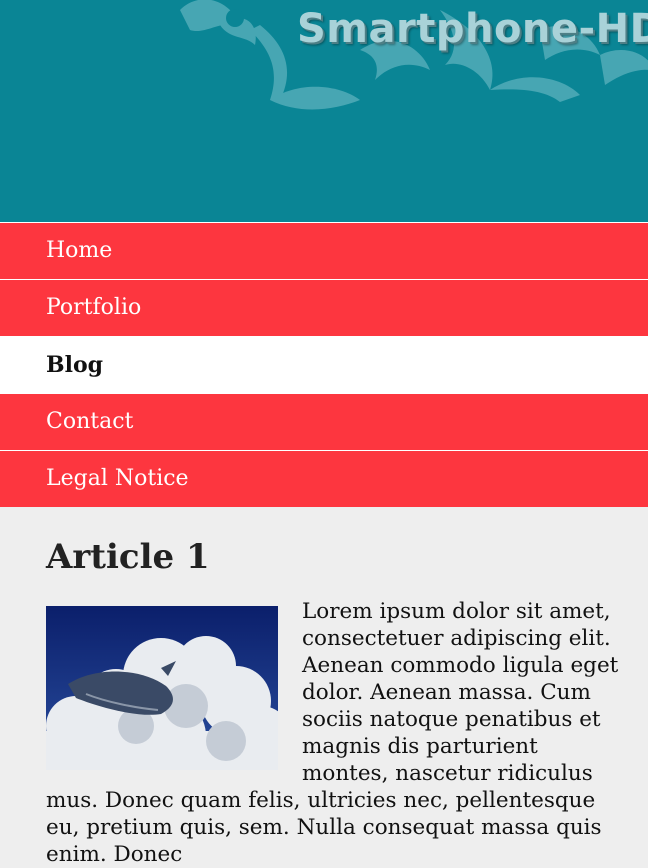  I want to click on nav-item-contact: Contact, so click(324, 421).